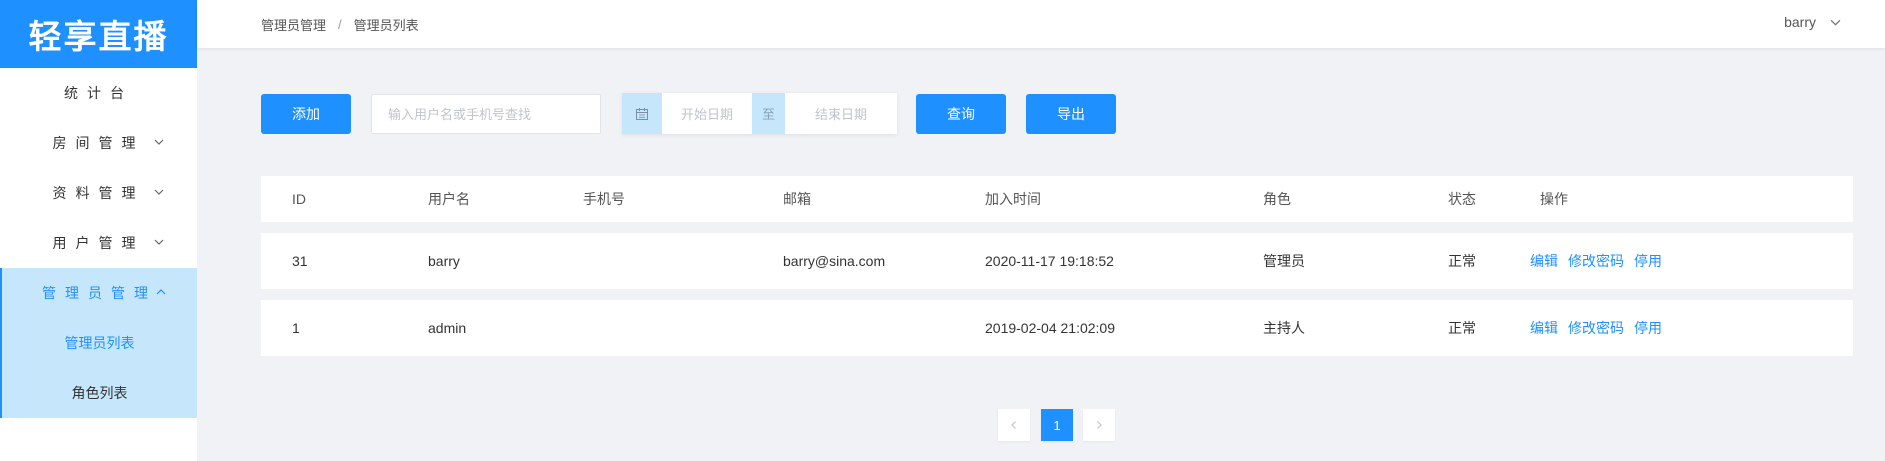 The width and height of the screenshot is (1885, 461). Describe the element at coordinates (486, 114) in the screenshot. I see `search-input` at that location.